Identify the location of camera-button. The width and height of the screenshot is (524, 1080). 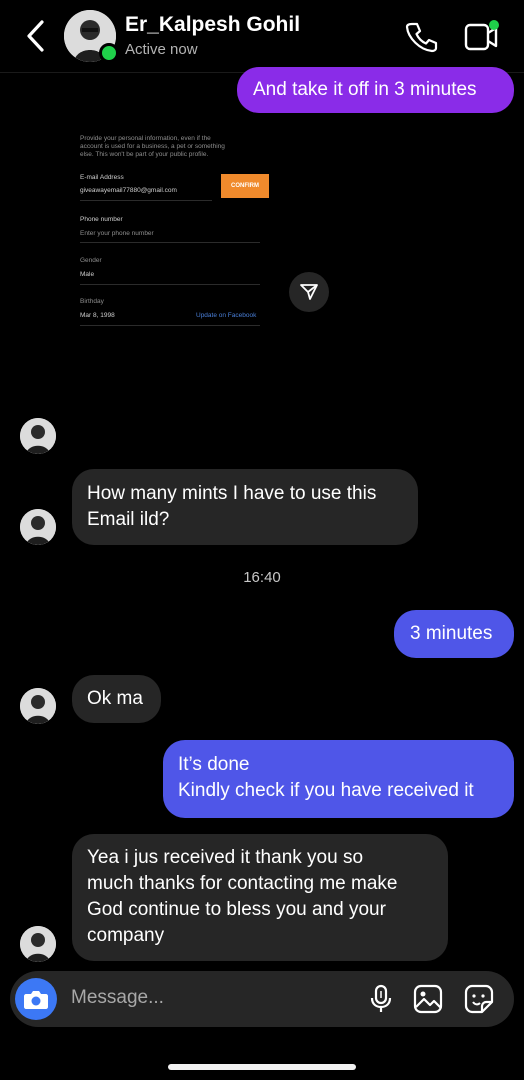
(36, 999).